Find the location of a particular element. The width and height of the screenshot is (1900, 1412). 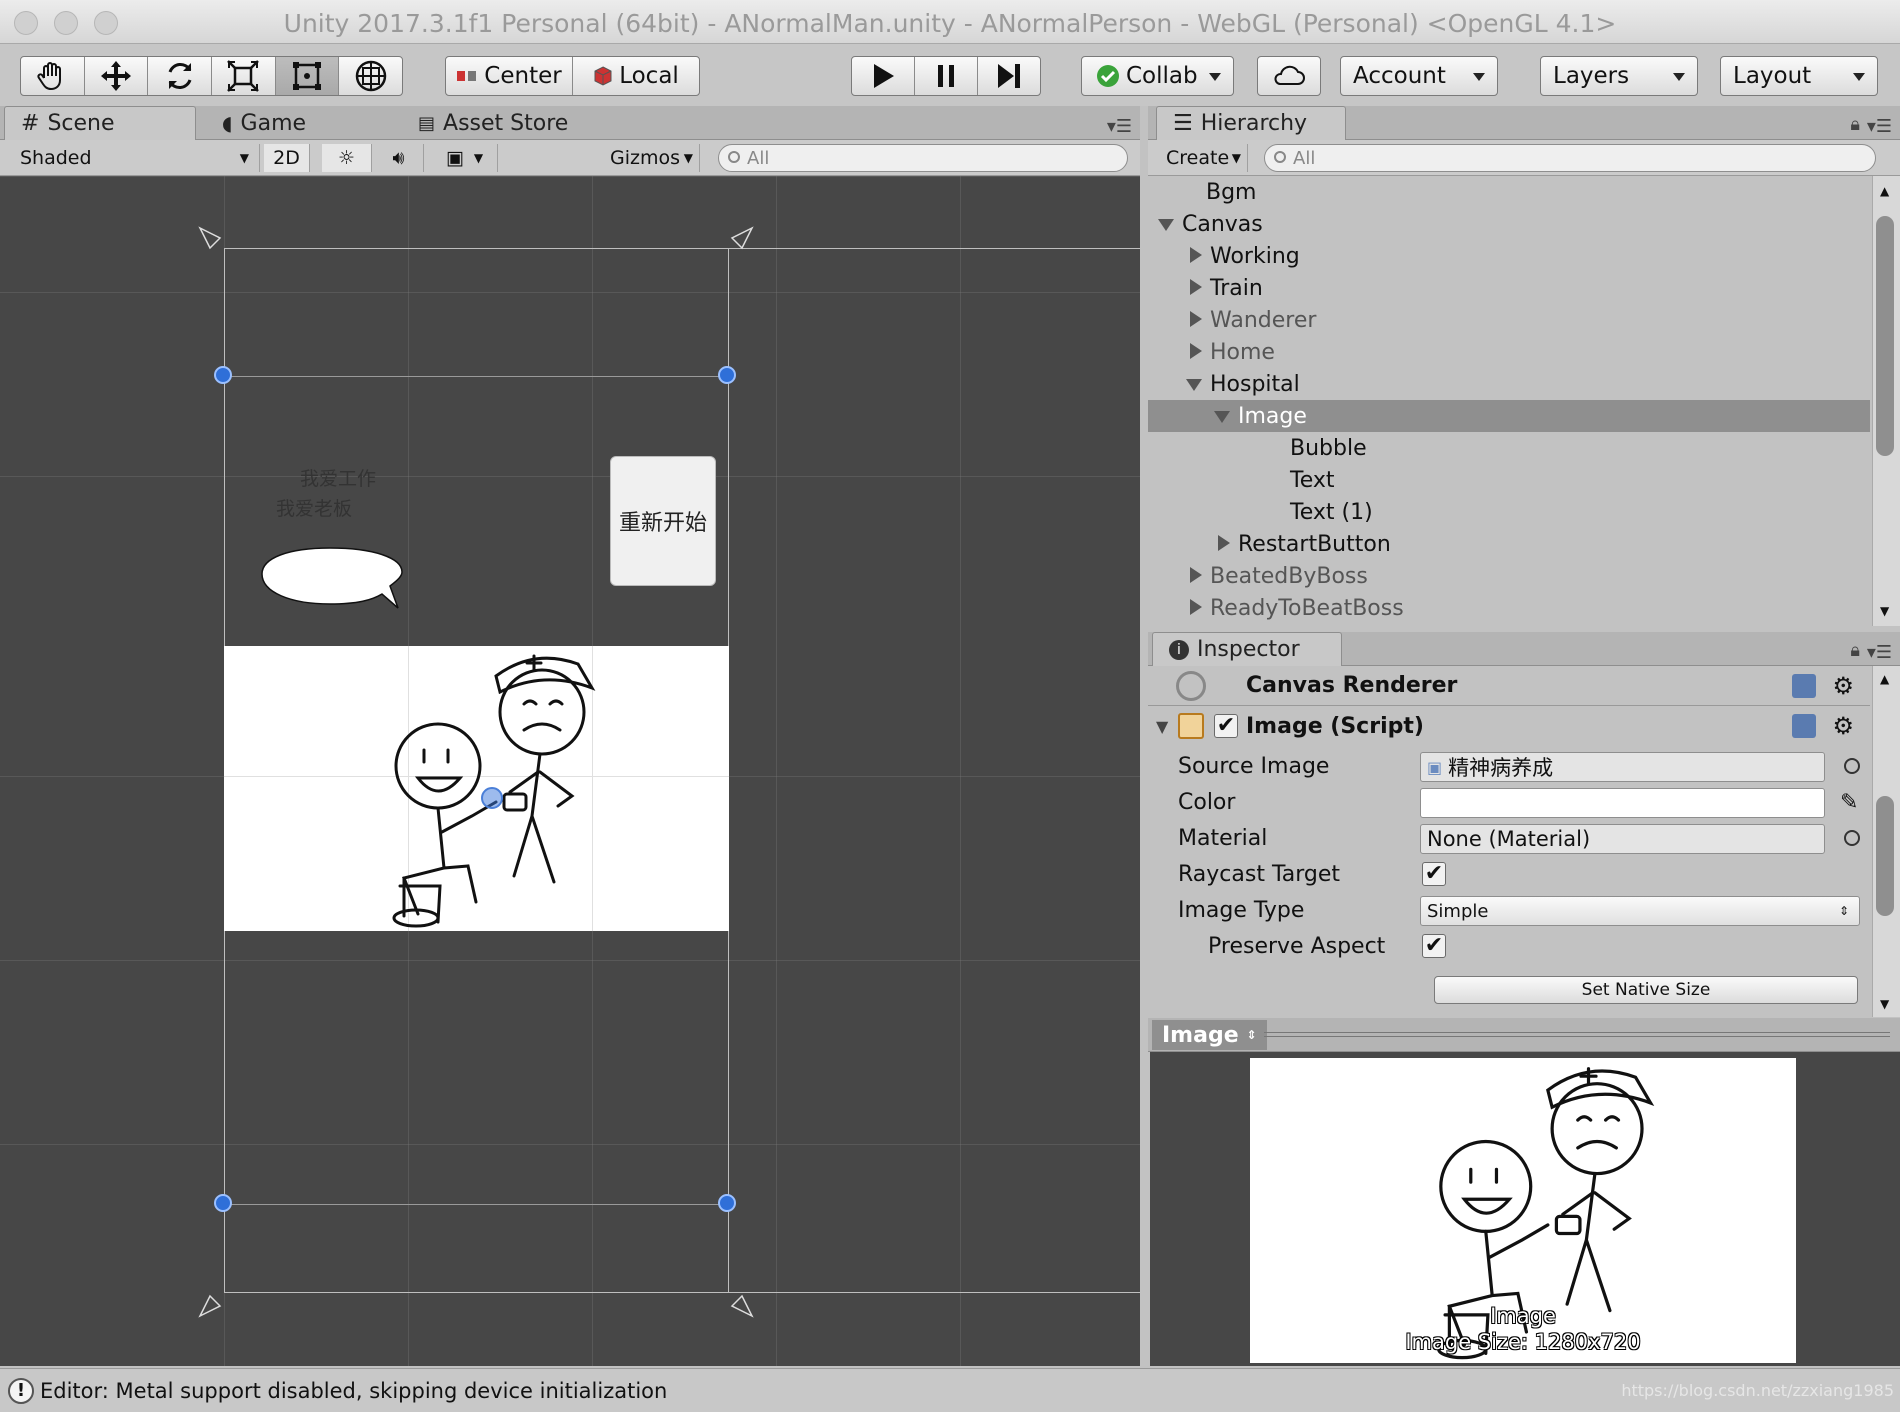

space-local-button: Local is located at coordinates (636, 76).